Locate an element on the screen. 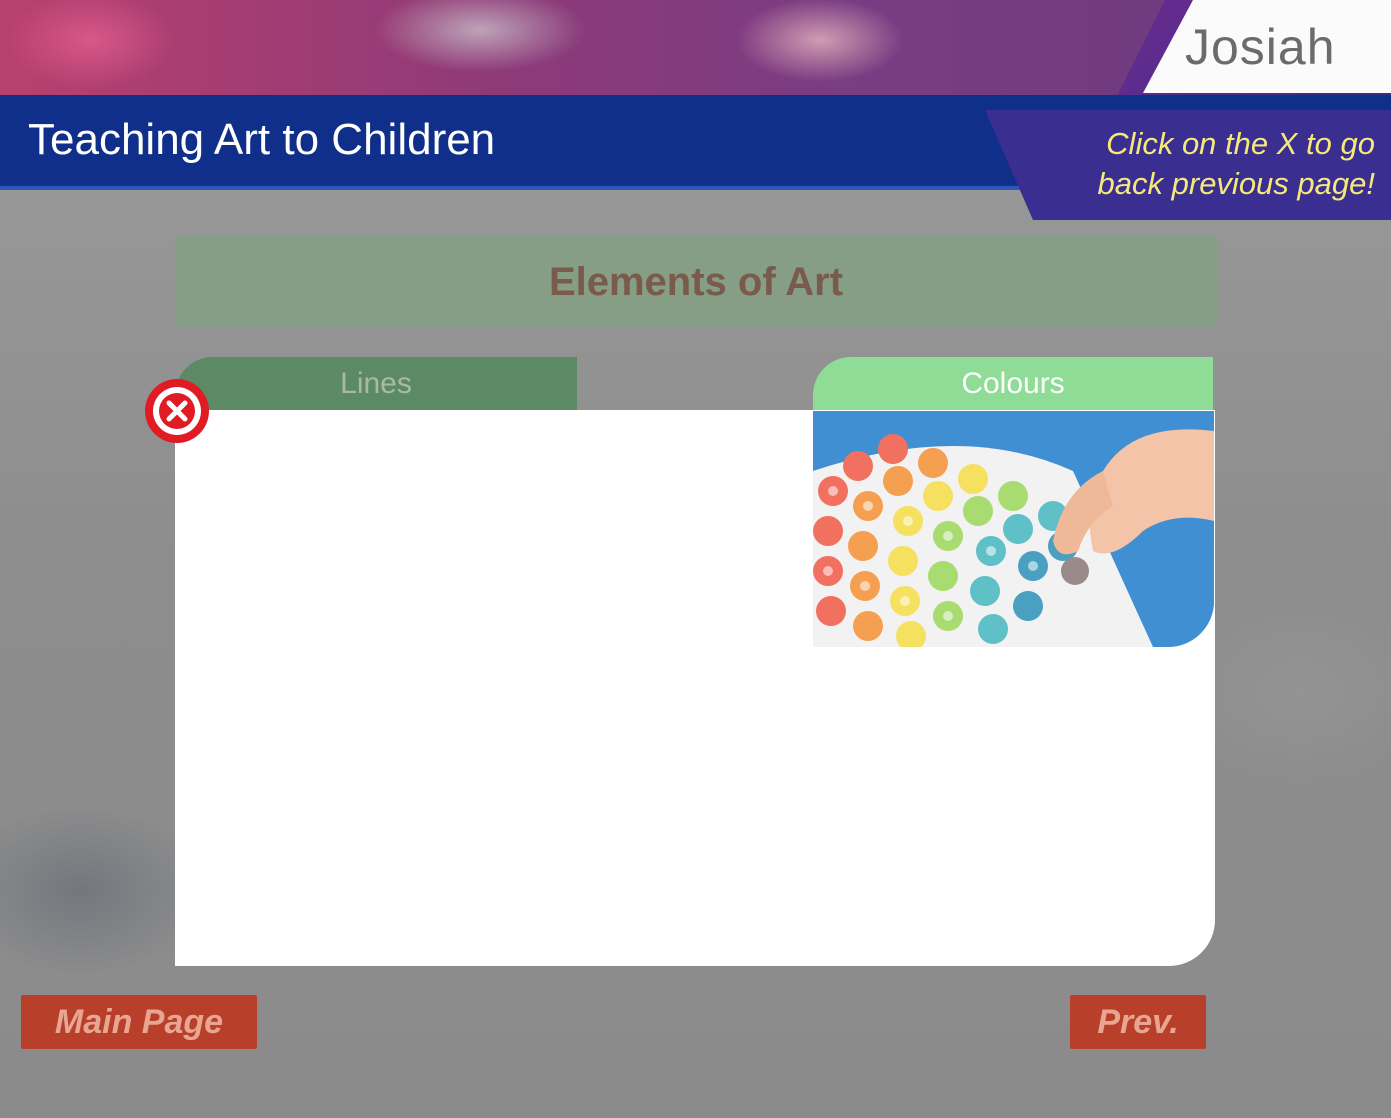 Image resolution: width=1391 pixels, height=1118 pixels. close-x-icon is located at coordinates (177, 411).